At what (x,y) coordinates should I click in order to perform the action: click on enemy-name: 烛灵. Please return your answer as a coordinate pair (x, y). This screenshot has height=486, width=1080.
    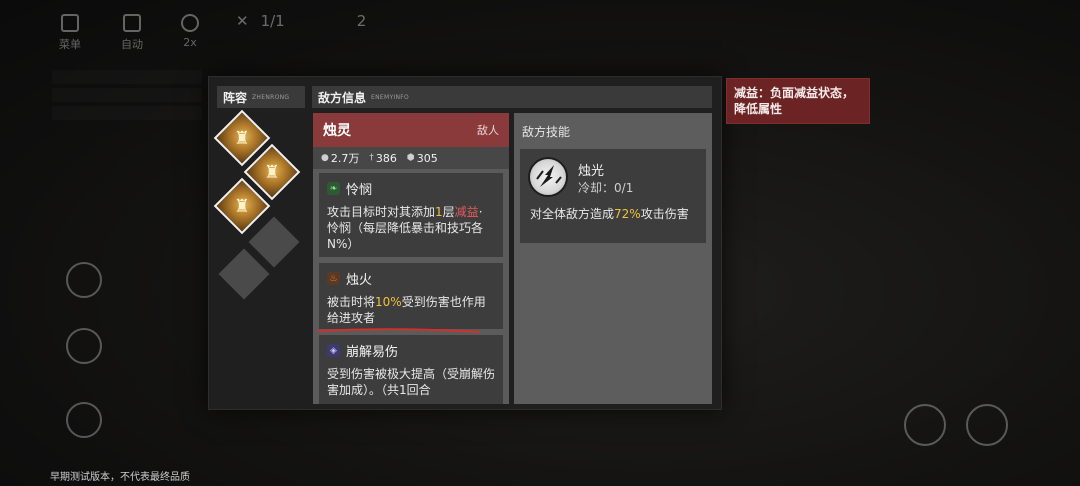
    Looking at the image, I should click on (337, 131).